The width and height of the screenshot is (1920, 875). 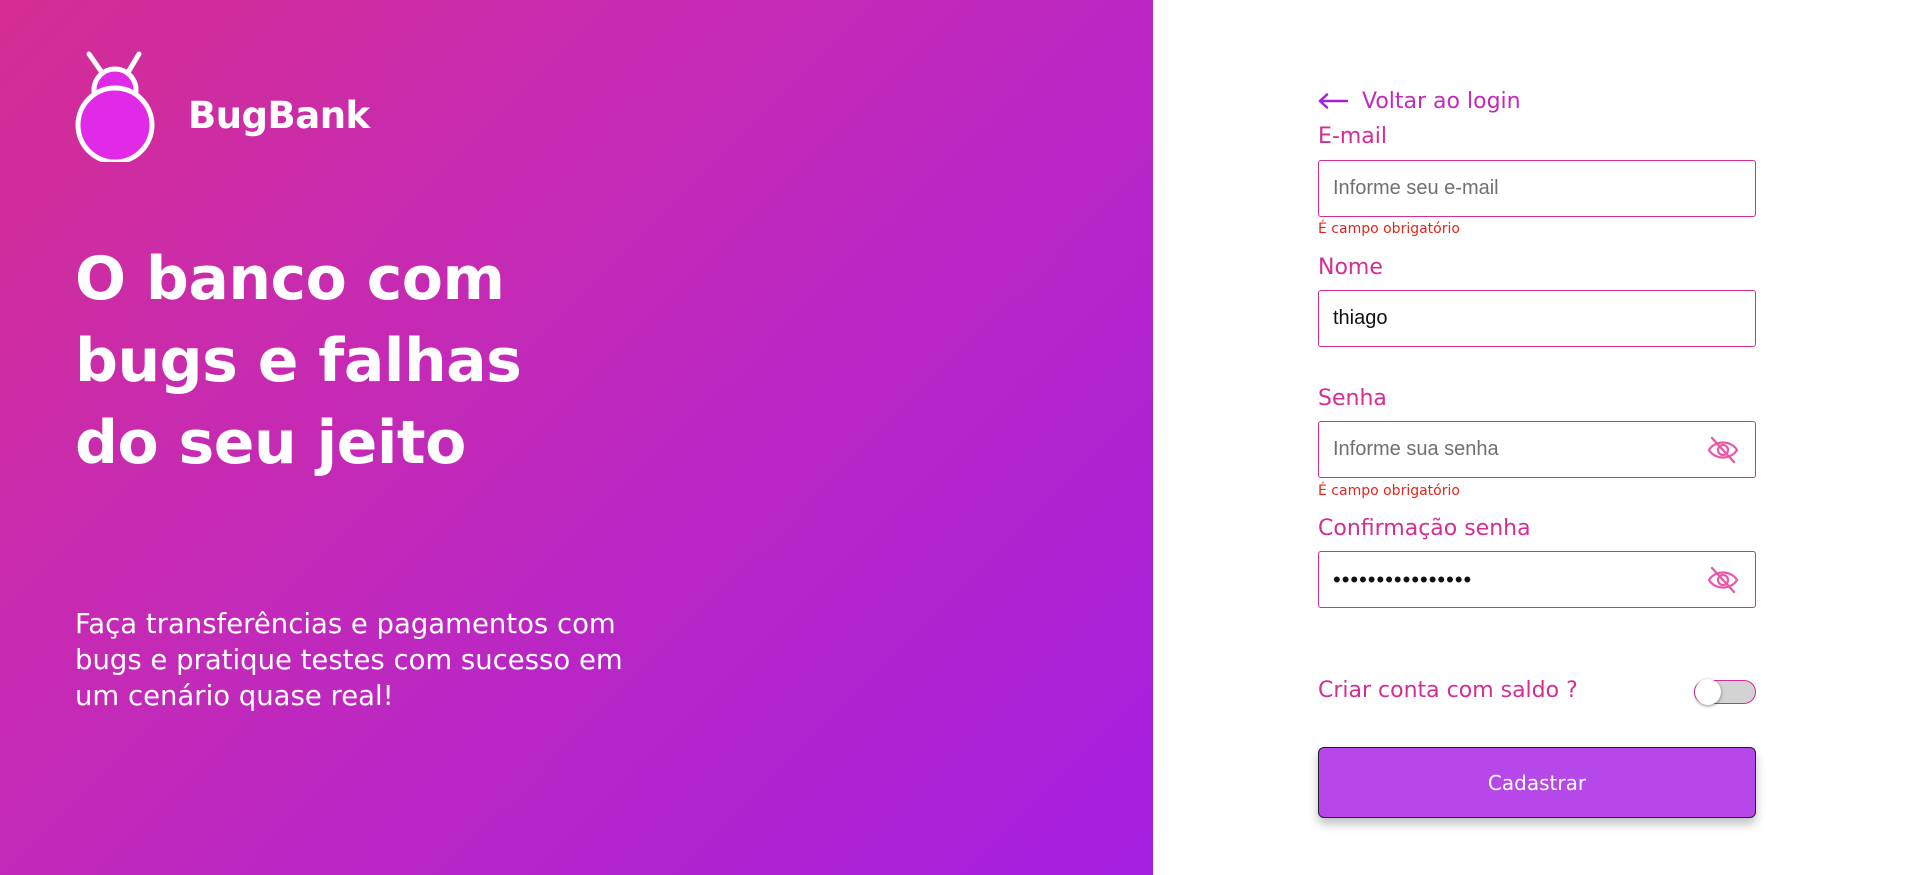 What do you see at coordinates (345, 624) in the screenshot?
I see `subtext-line: Faça transferências e pagamentos com` at bounding box center [345, 624].